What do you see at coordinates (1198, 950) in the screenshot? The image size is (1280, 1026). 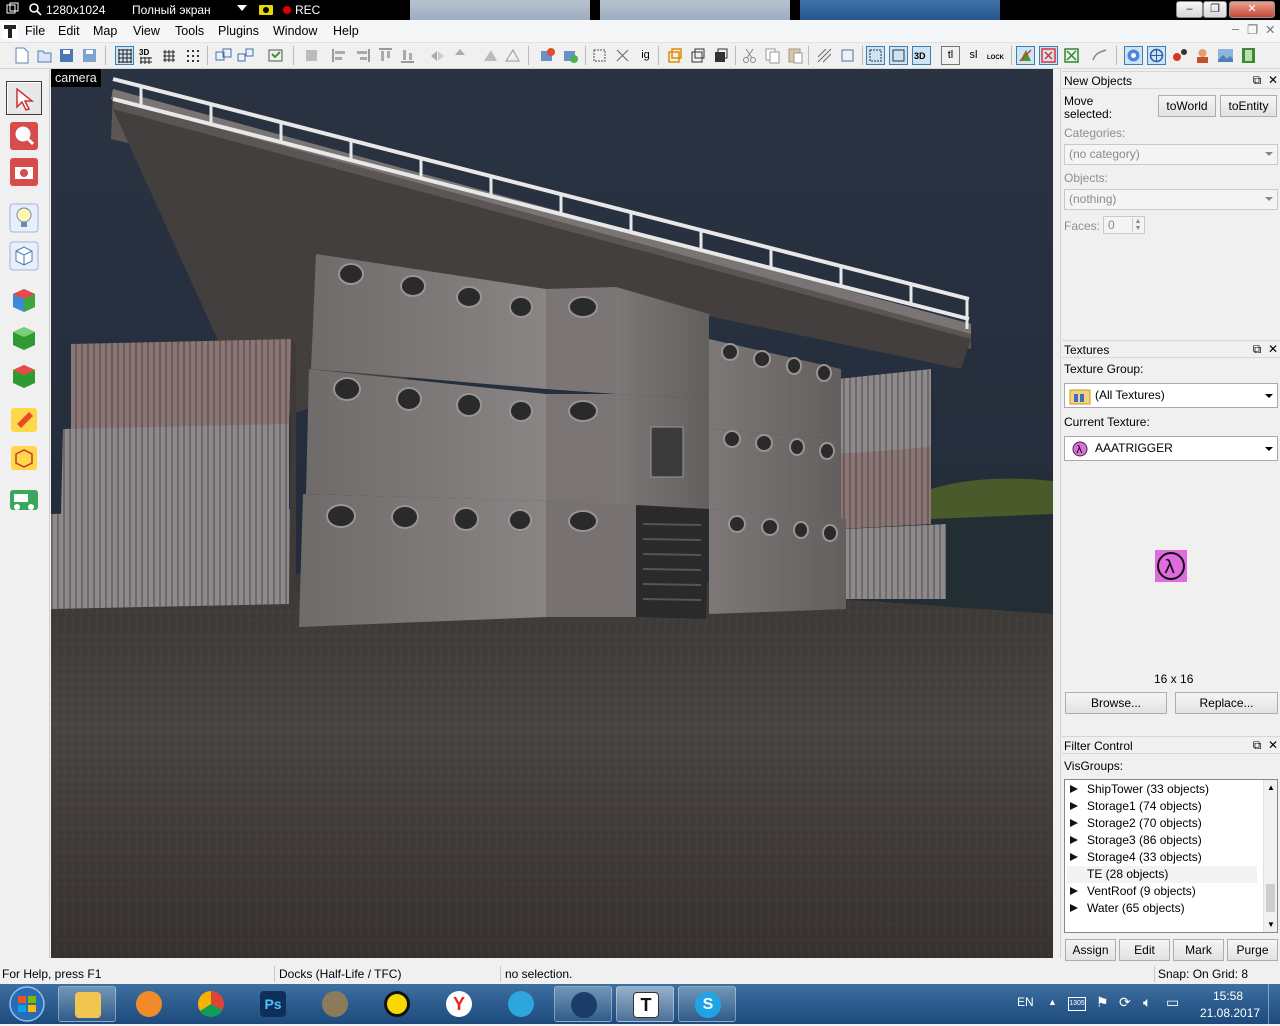 I see `mark-button: Mark` at bounding box center [1198, 950].